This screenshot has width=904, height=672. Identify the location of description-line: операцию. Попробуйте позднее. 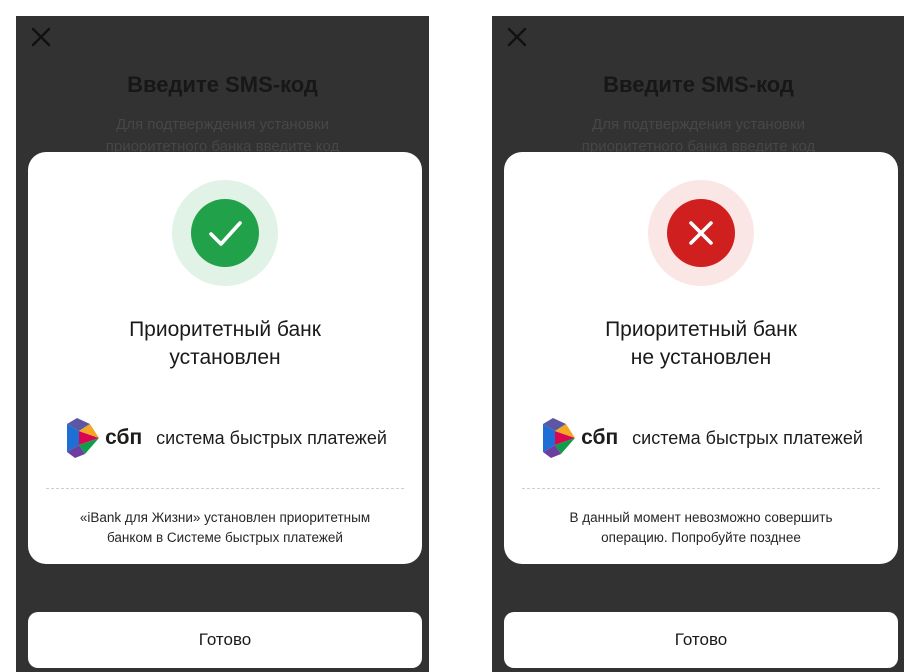
(701, 537).